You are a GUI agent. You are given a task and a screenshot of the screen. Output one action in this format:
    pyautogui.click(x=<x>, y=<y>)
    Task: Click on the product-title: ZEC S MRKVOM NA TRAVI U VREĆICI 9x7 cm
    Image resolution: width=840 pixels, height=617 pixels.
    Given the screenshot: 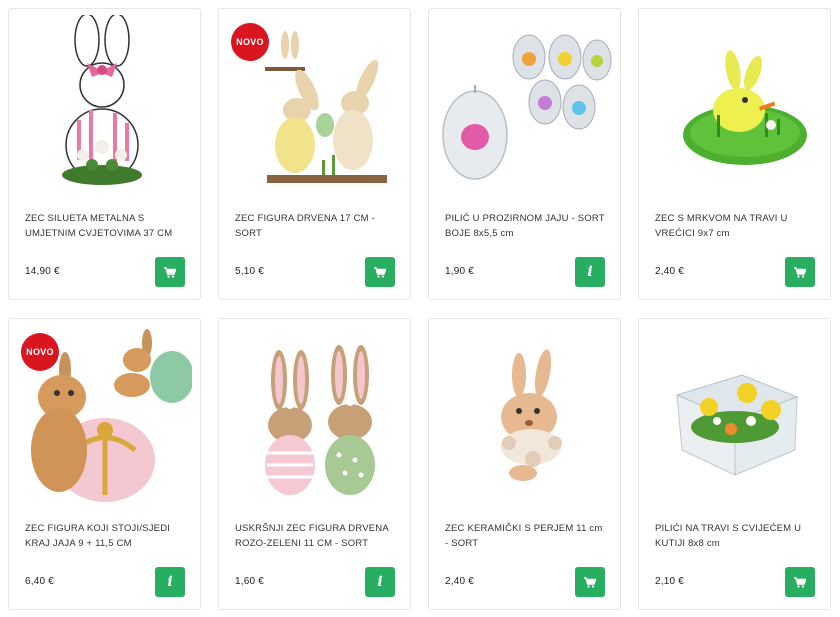 What is the action you would take?
    pyautogui.click(x=735, y=226)
    